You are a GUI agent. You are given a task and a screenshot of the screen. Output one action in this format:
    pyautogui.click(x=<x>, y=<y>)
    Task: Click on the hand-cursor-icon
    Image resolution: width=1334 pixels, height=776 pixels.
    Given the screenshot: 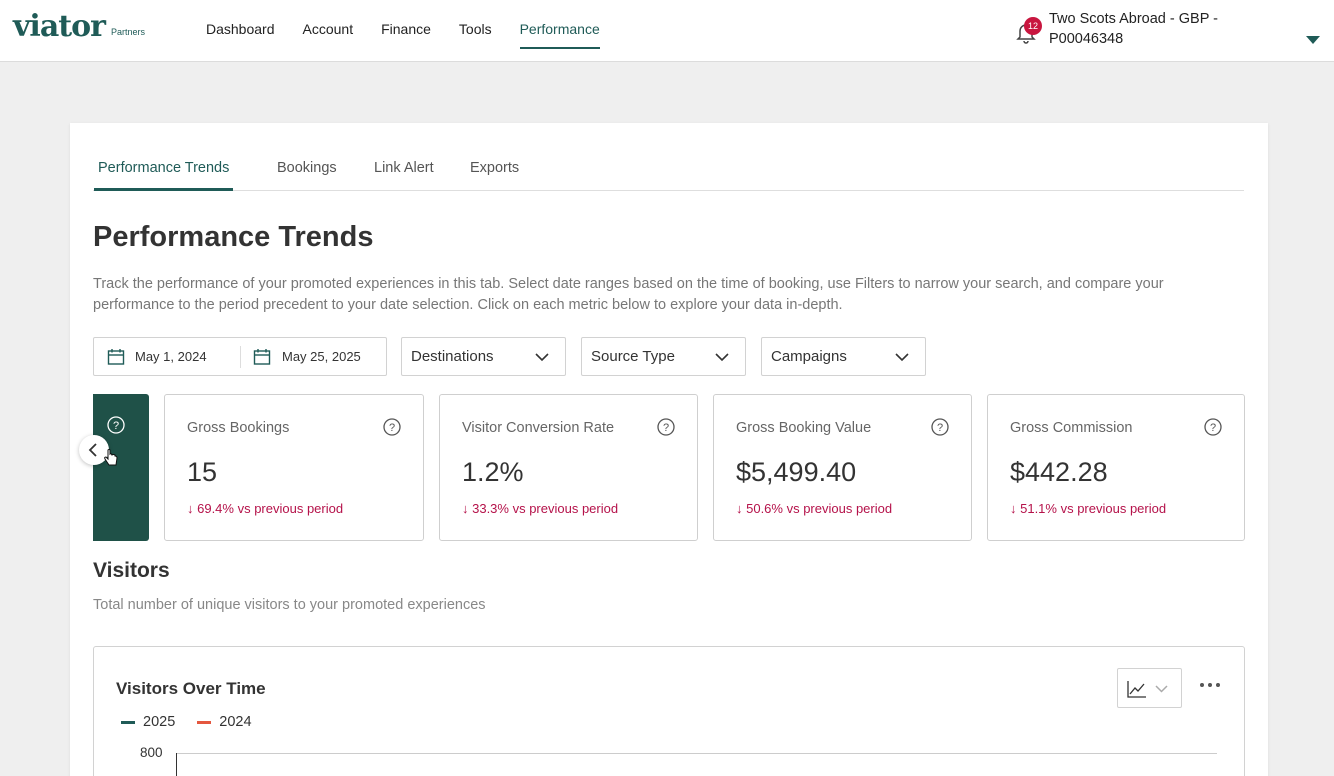 What is the action you would take?
    pyautogui.click(x=111, y=457)
    